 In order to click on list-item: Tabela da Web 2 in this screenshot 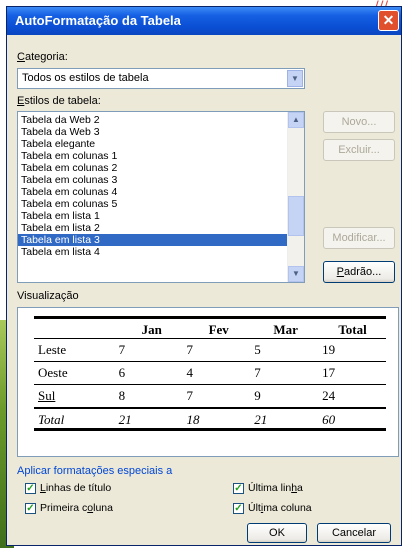, I will do `click(152, 120)`.